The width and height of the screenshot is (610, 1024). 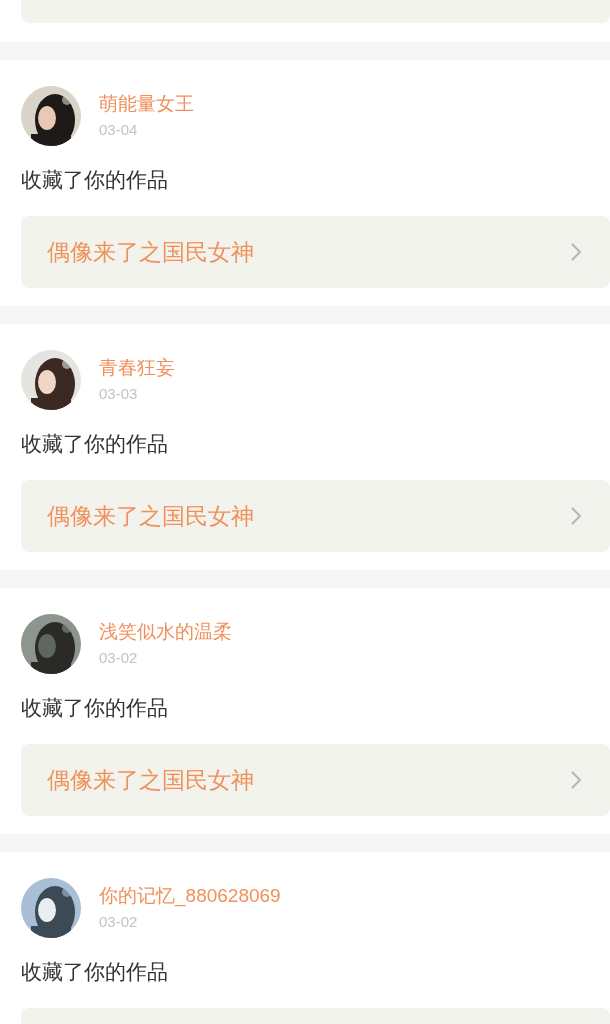 What do you see at coordinates (137, 368) in the screenshot?
I see `user-name: 青春狂妄` at bounding box center [137, 368].